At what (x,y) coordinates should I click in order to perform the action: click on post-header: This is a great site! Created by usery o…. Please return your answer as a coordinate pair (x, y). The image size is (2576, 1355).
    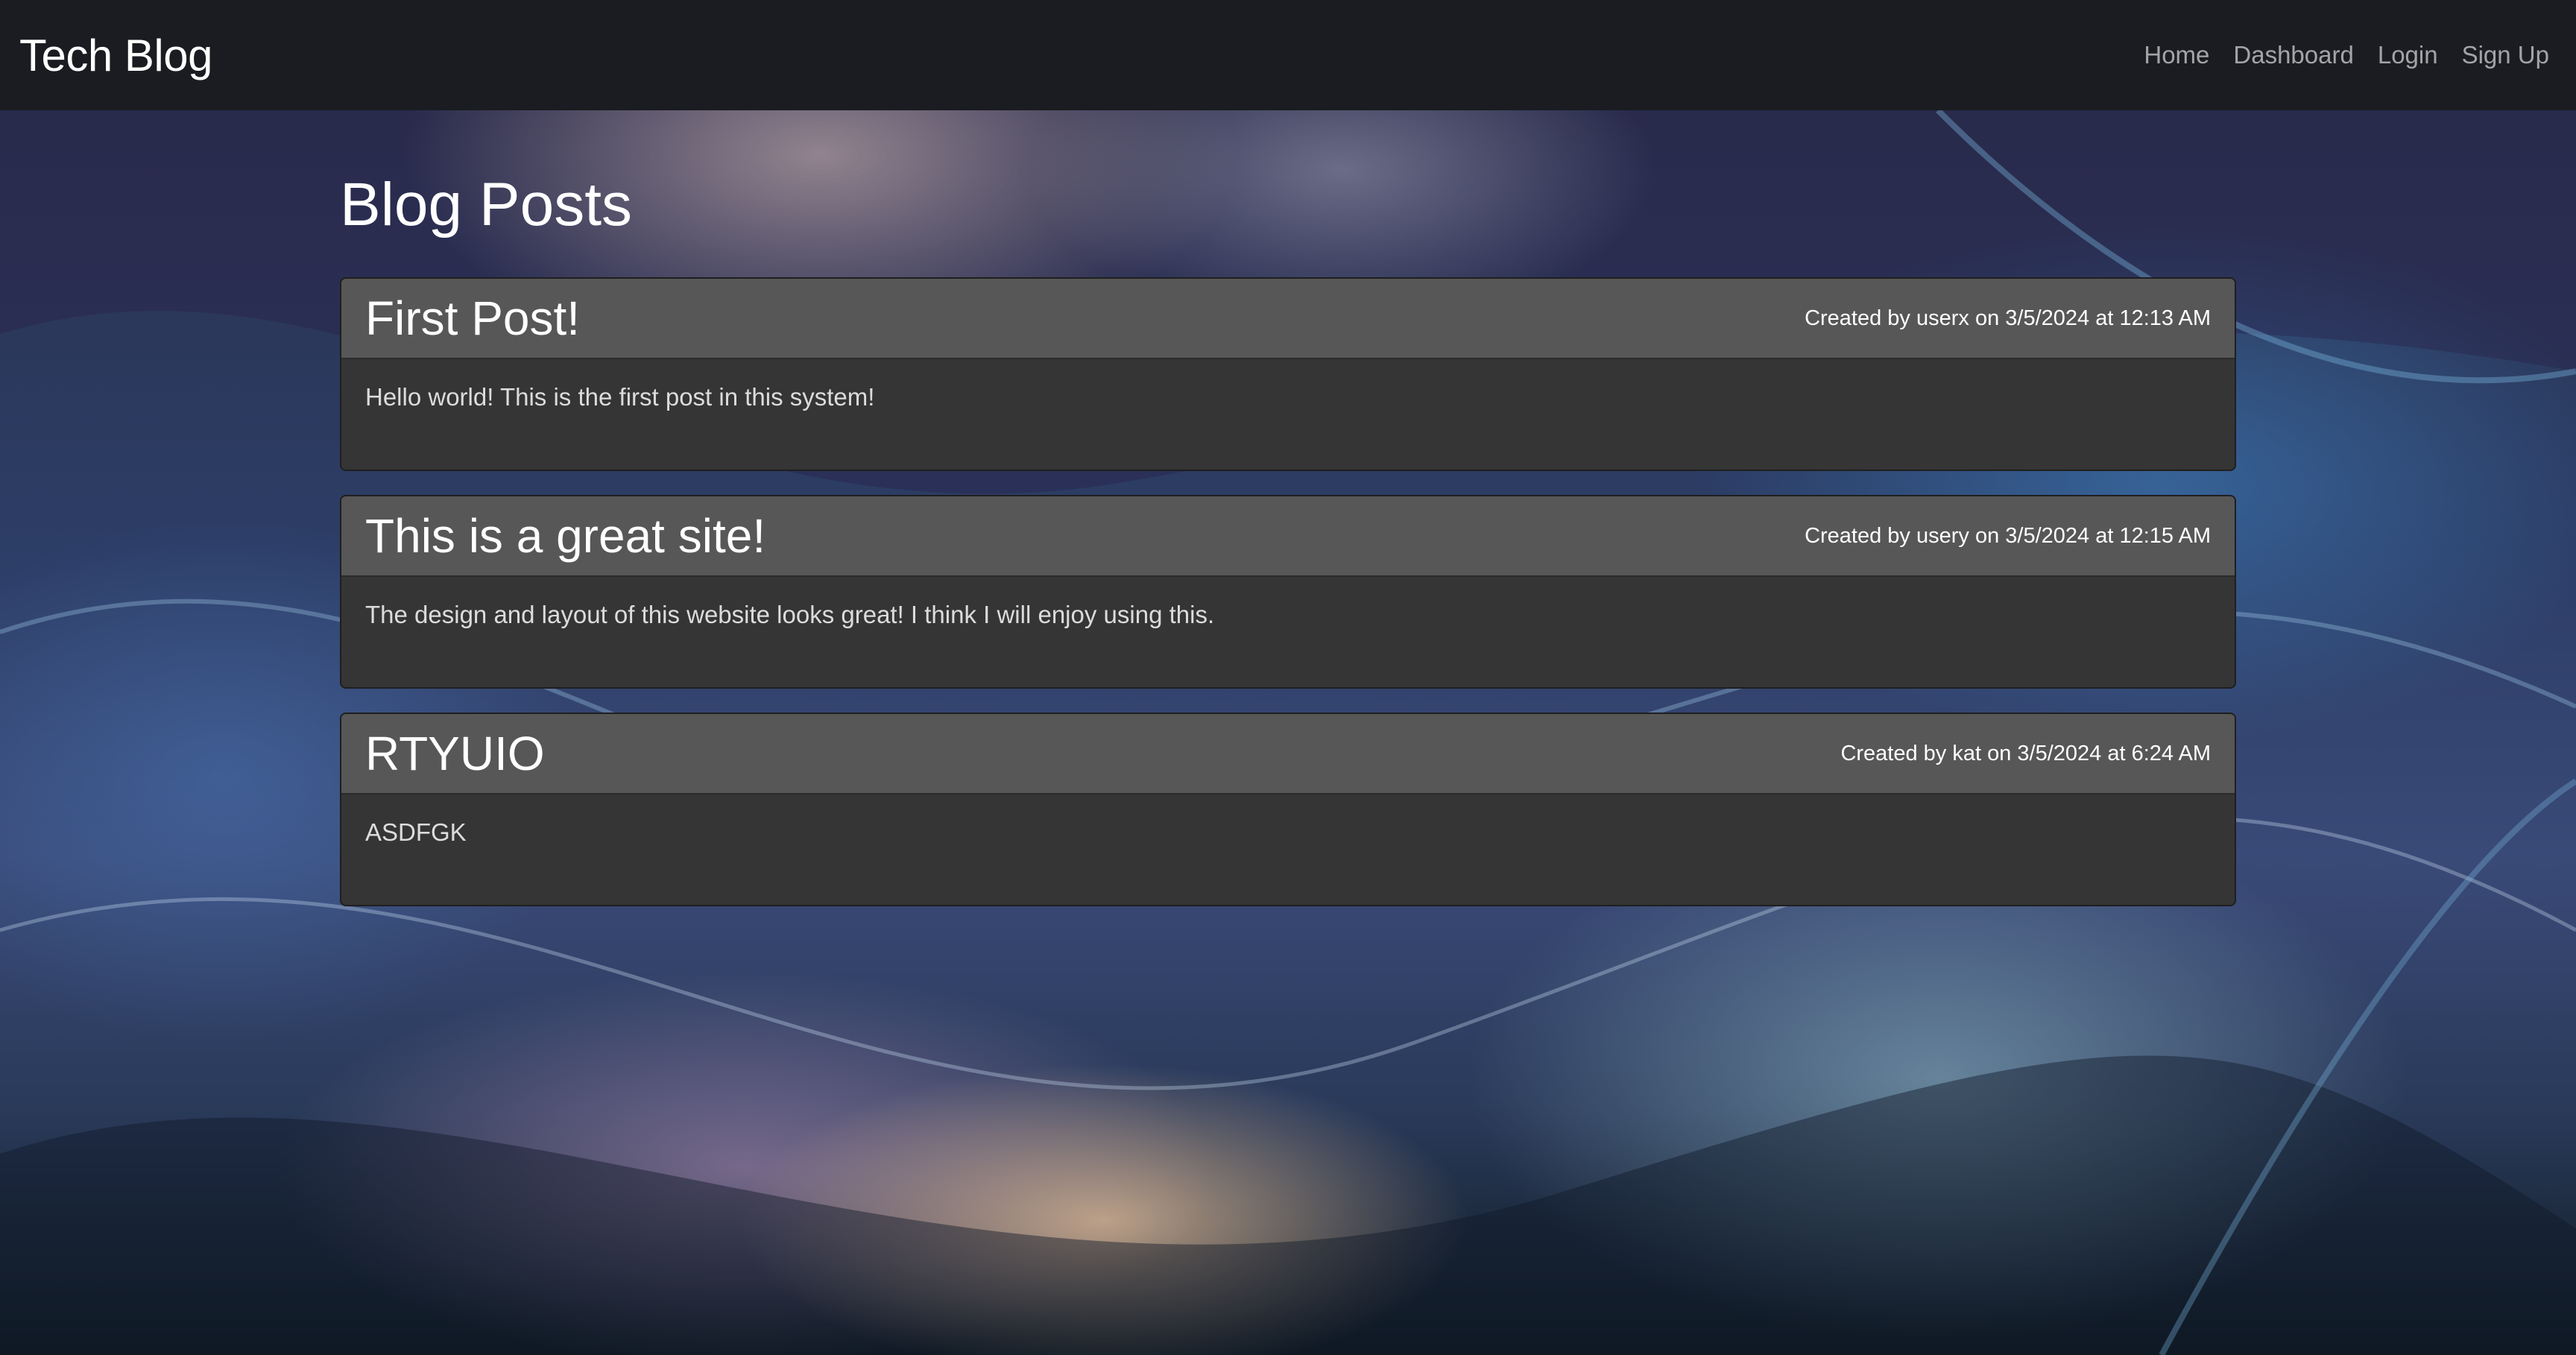
    Looking at the image, I should click on (1288, 537).